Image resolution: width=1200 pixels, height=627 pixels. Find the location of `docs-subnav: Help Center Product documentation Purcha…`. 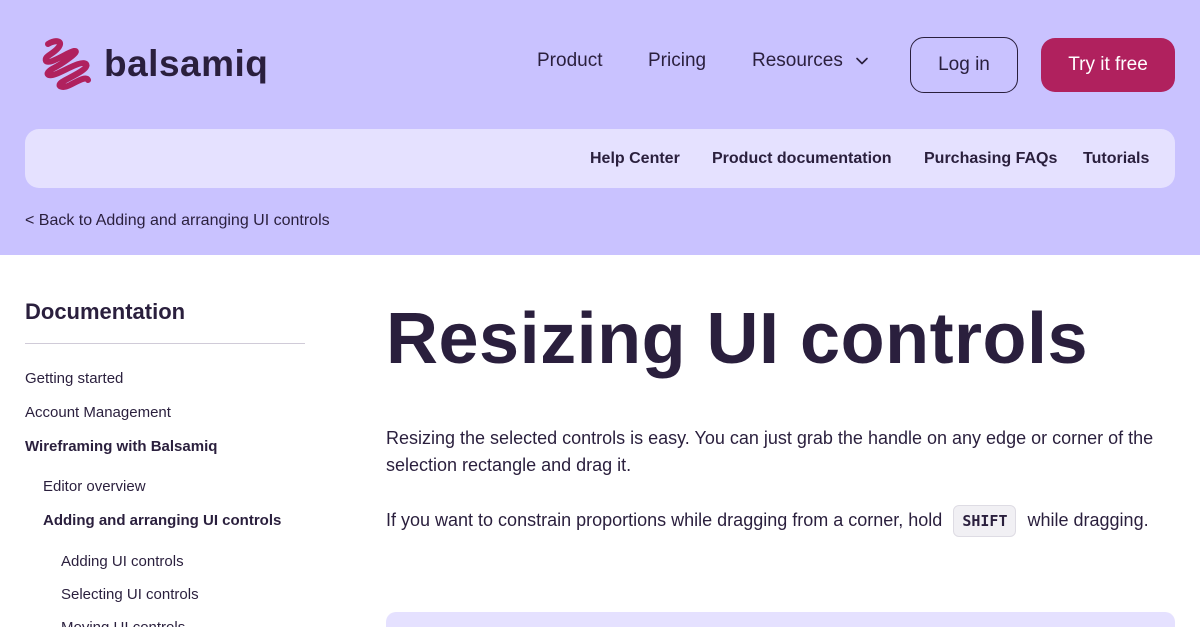

docs-subnav: Help Center Product documentation Purcha… is located at coordinates (600, 158).